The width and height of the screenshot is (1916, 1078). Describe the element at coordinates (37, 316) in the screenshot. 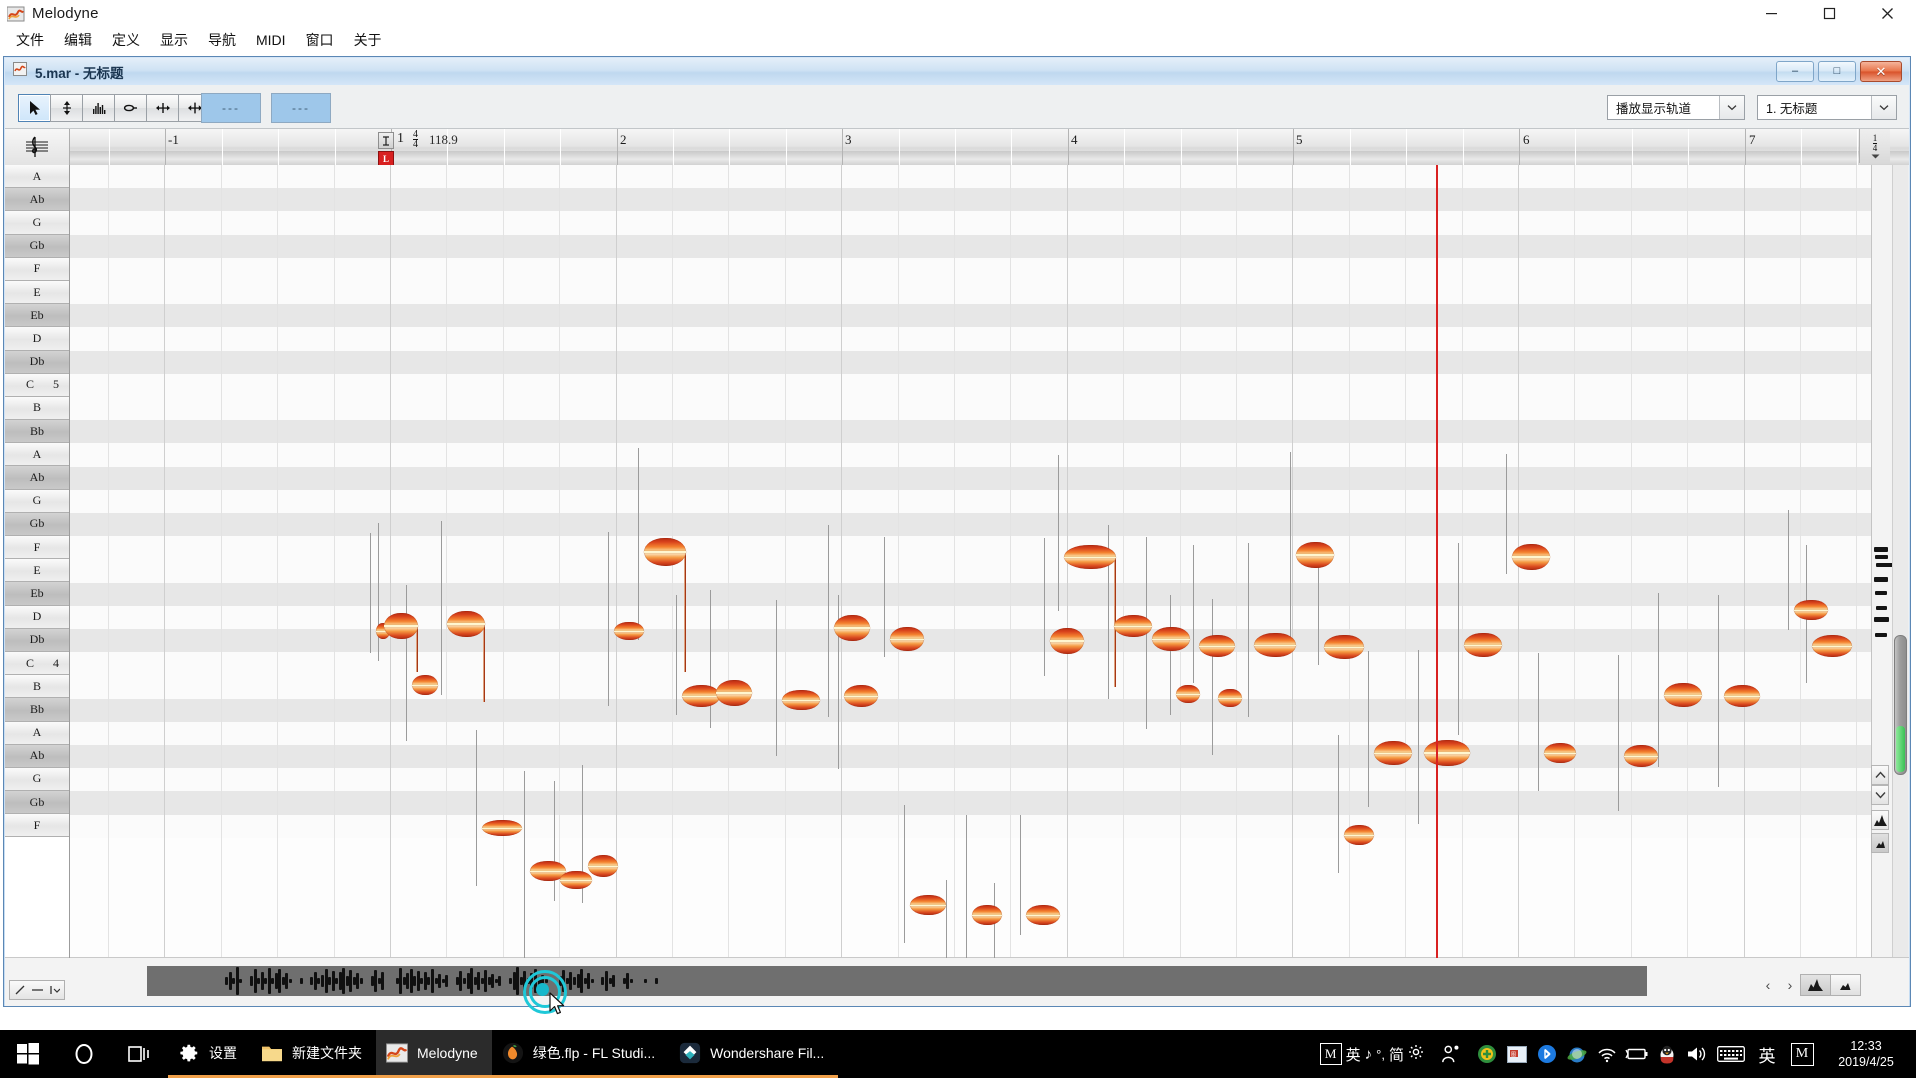

I see `piano-key-Eb: Eb` at that location.